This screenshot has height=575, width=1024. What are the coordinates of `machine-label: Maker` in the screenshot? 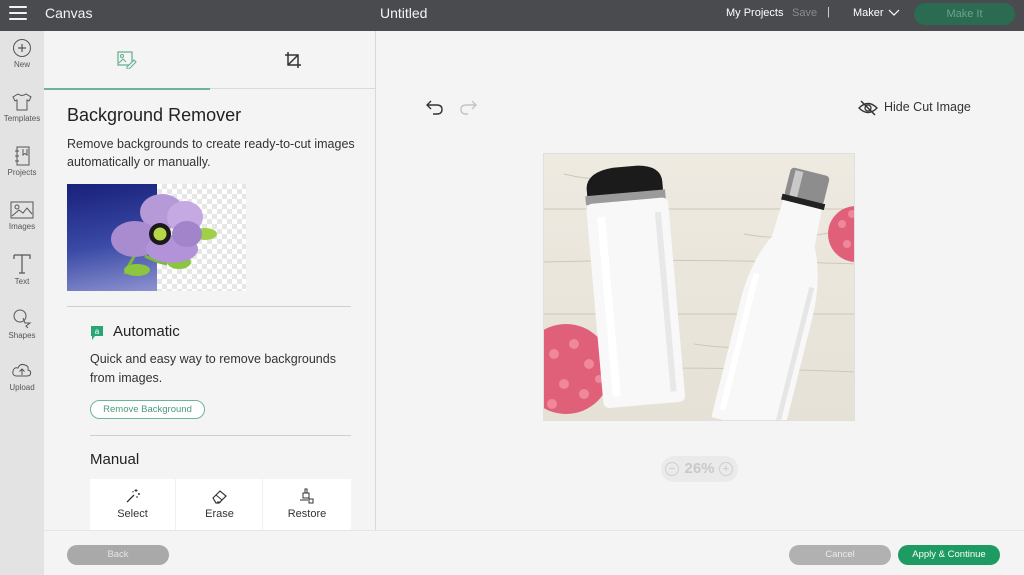 It's located at (868, 13).